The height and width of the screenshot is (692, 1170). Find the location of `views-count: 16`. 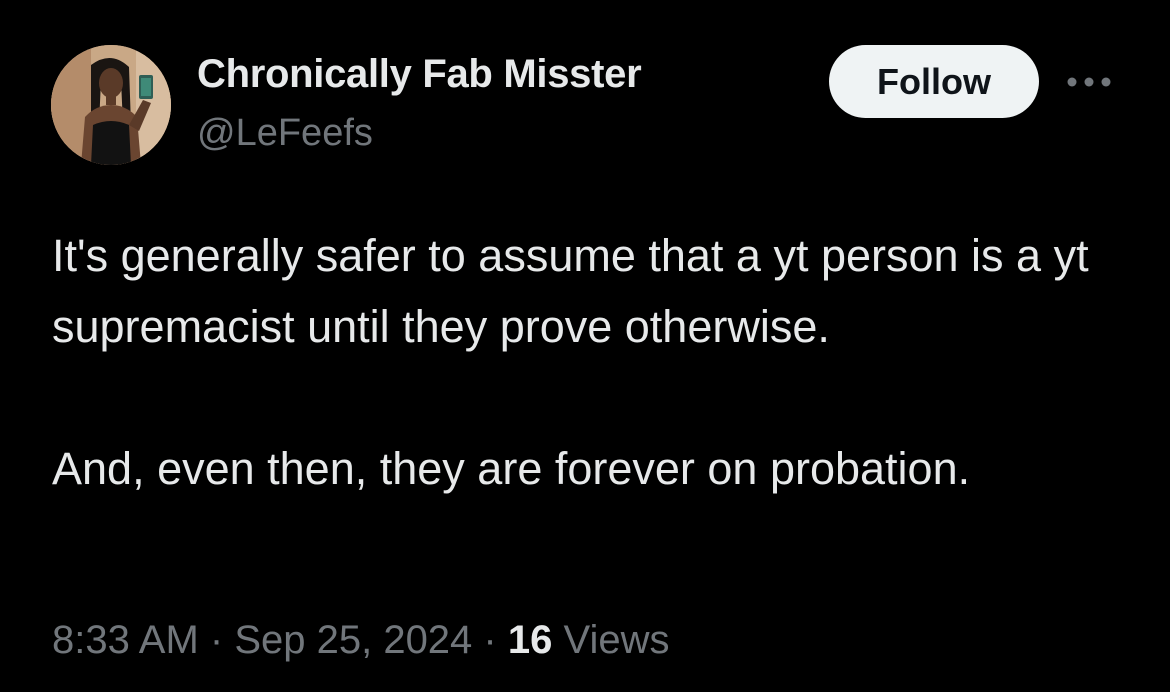

views-count: 16 is located at coordinates (530, 640).